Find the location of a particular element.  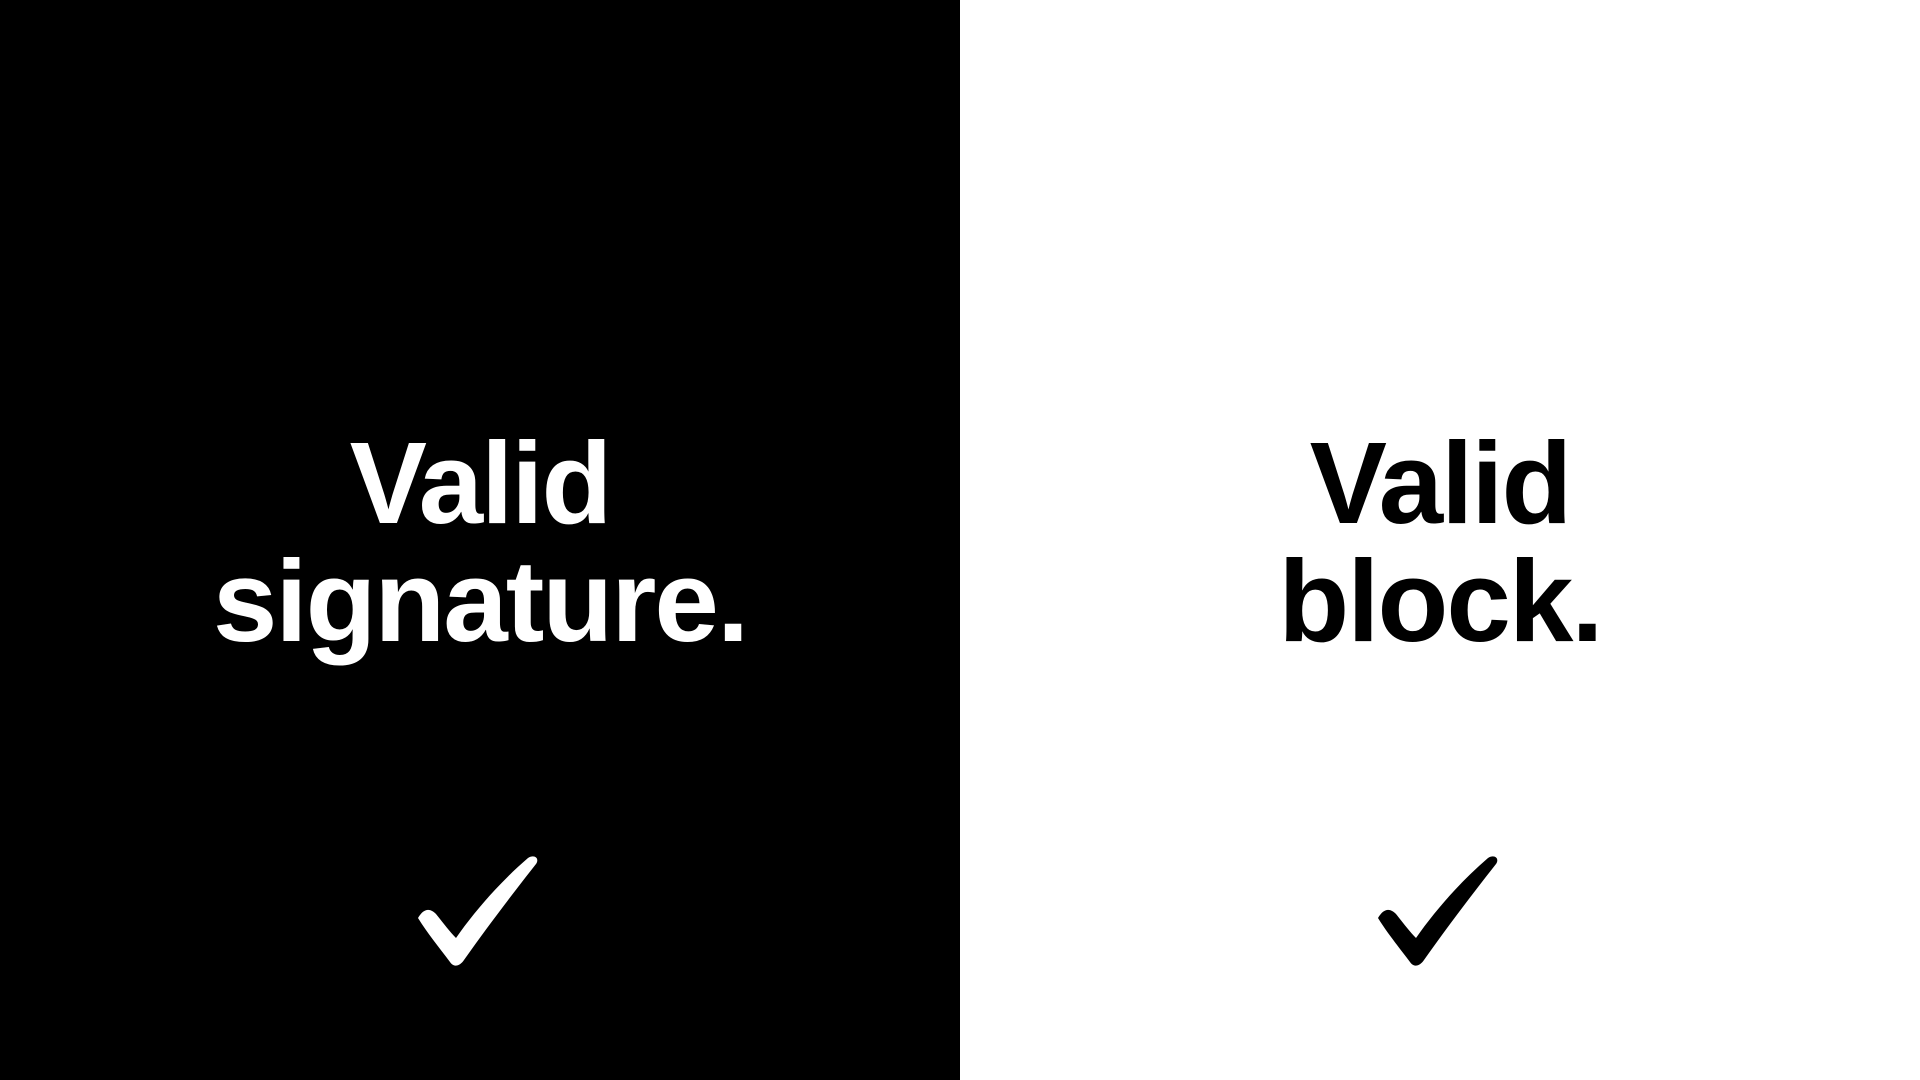

right-headline: Valid block. is located at coordinates (1440, 542).